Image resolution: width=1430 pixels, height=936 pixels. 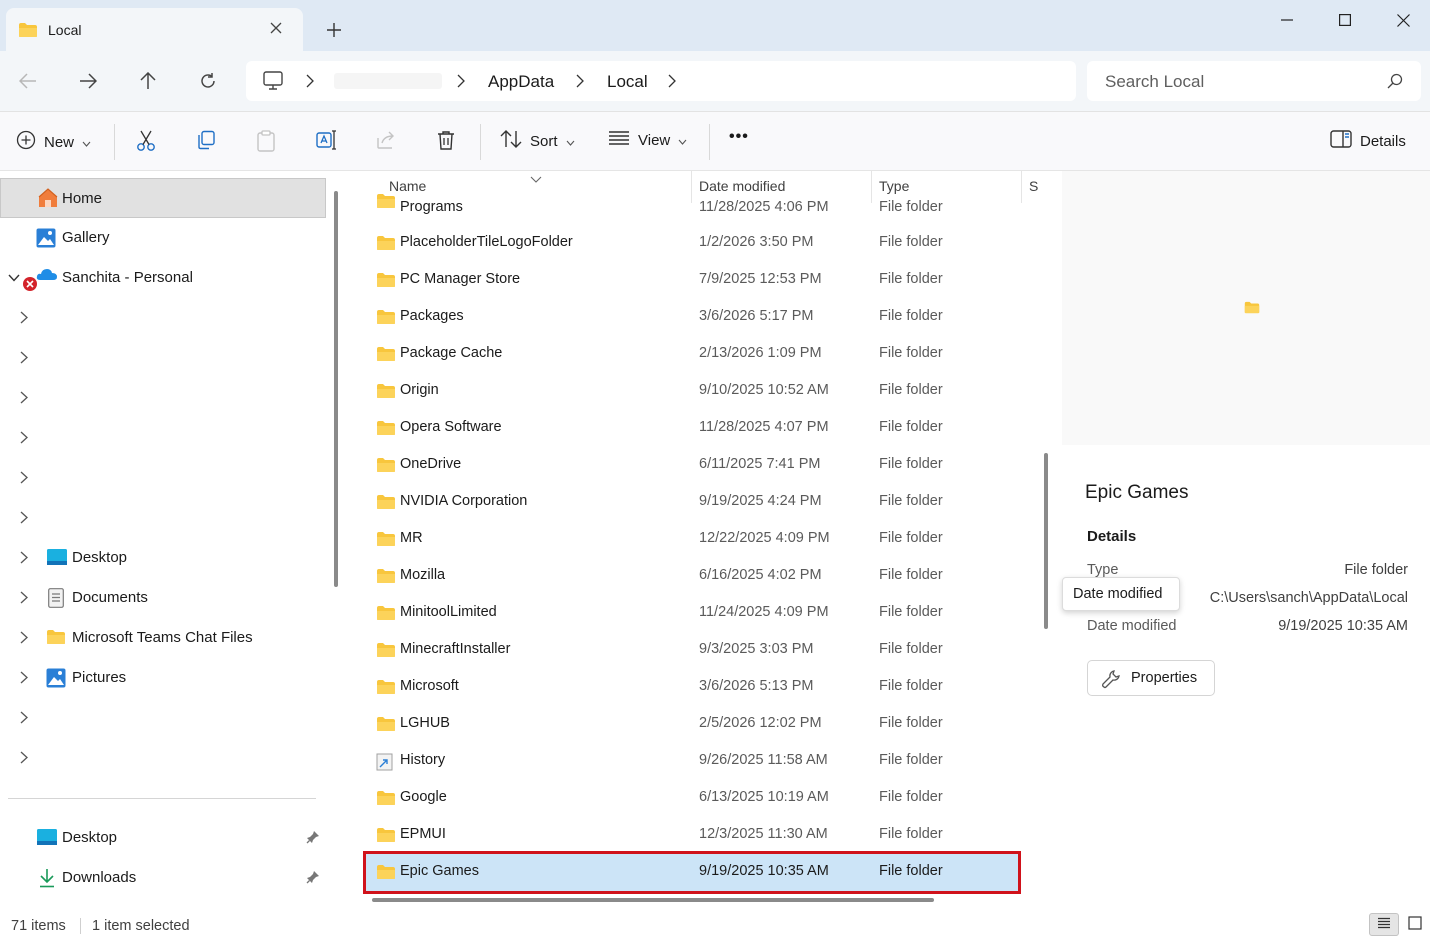 What do you see at coordinates (163, 238) in the screenshot?
I see `sidebar-item-gallery: Gallery` at bounding box center [163, 238].